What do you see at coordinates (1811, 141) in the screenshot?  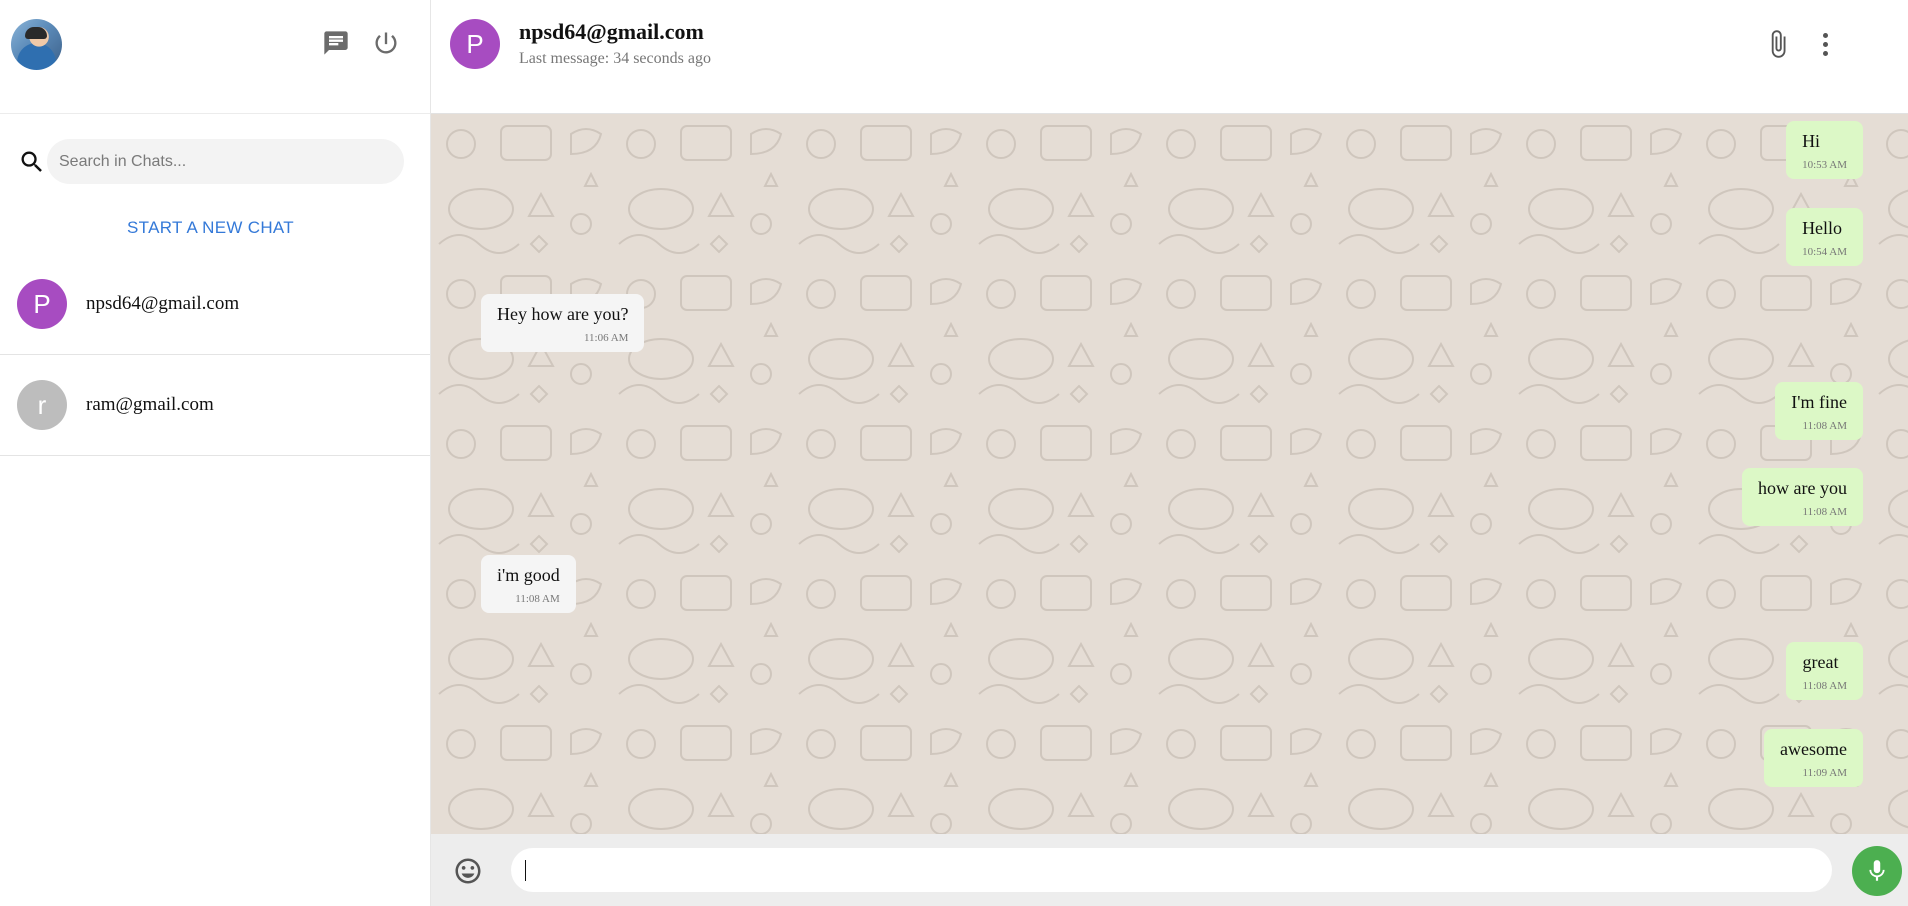 I see `message-text: Hi` at bounding box center [1811, 141].